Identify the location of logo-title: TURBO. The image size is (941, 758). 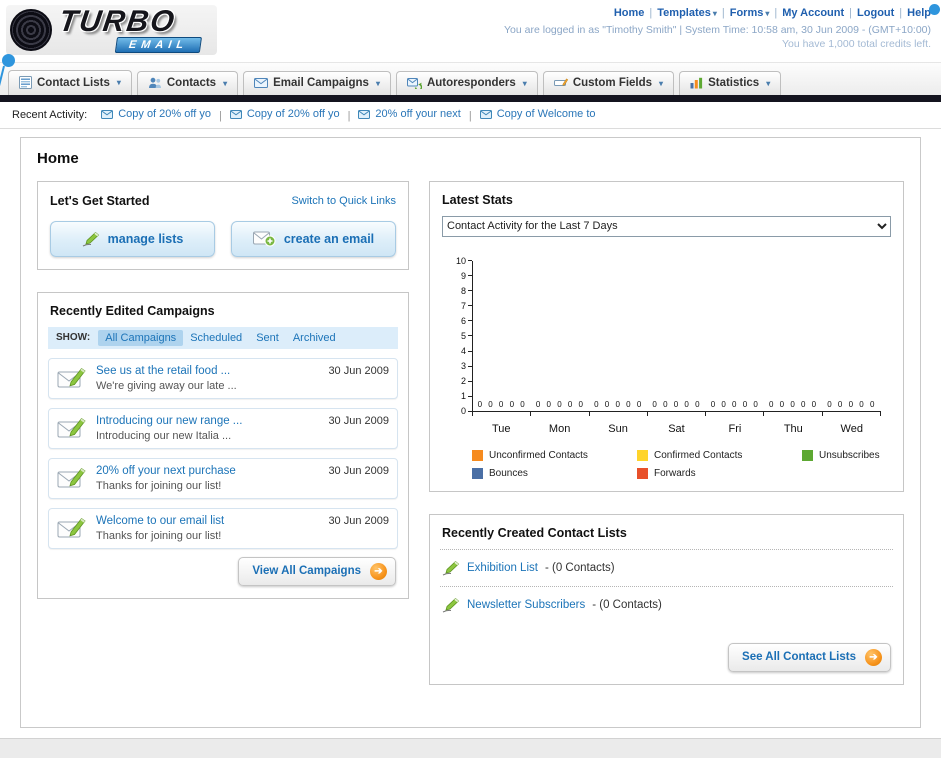
(117, 21).